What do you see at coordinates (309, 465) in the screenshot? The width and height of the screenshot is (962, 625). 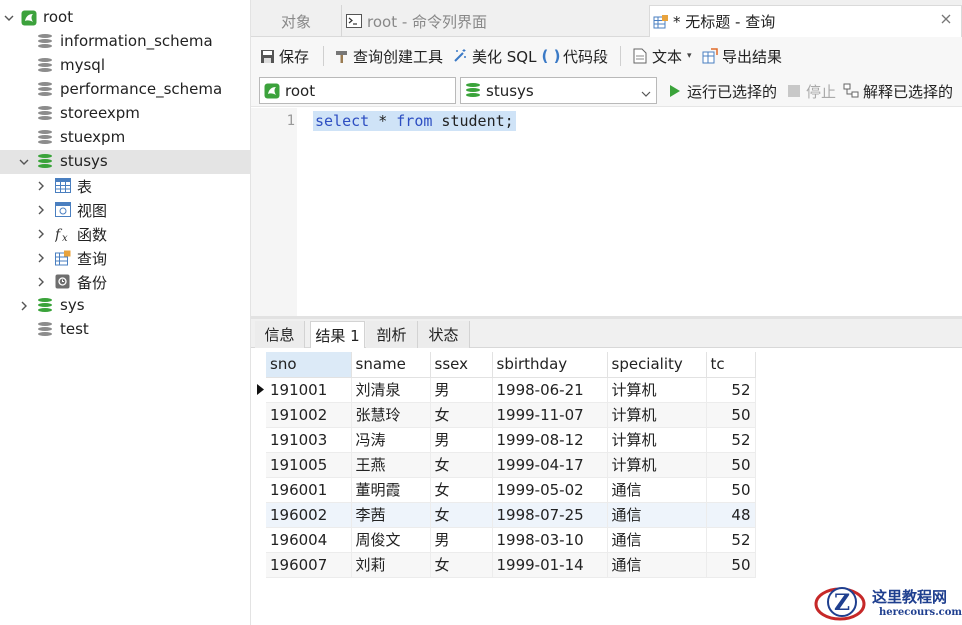 I see `cell-sno: 191005` at bounding box center [309, 465].